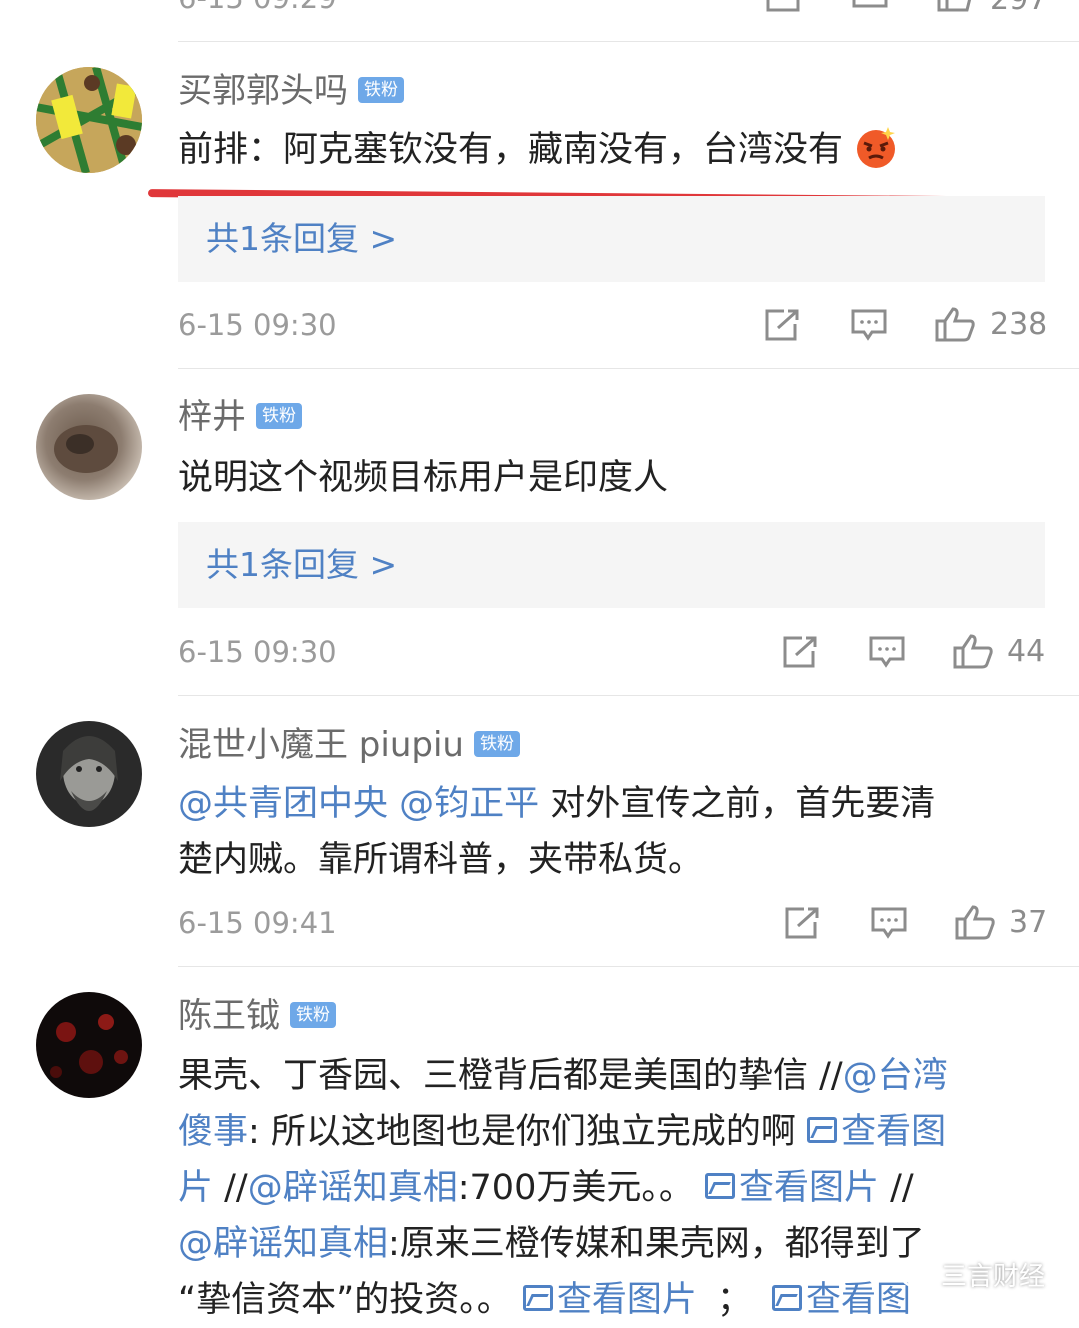 This screenshot has height=1328, width=1079. I want to click on username-text: 混世小魔王 piupiu, so click(321, 745).